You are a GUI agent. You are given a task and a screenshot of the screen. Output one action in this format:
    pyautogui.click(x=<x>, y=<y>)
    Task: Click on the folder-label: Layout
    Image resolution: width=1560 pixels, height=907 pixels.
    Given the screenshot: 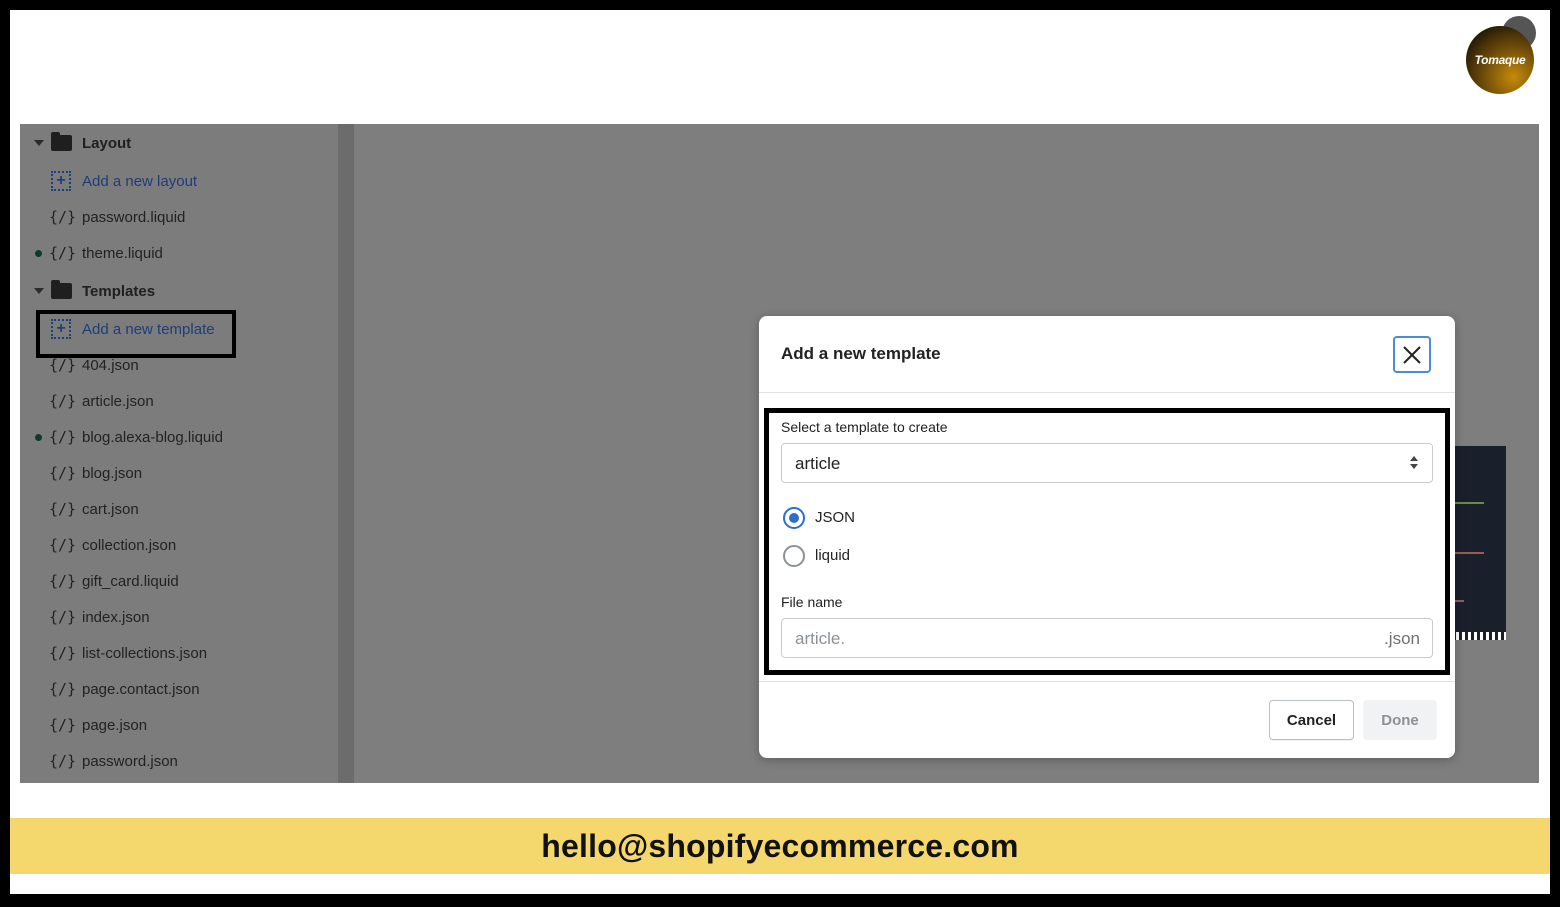 What is the action you would take?
    pyautogui.click(x=107, y=143)
    